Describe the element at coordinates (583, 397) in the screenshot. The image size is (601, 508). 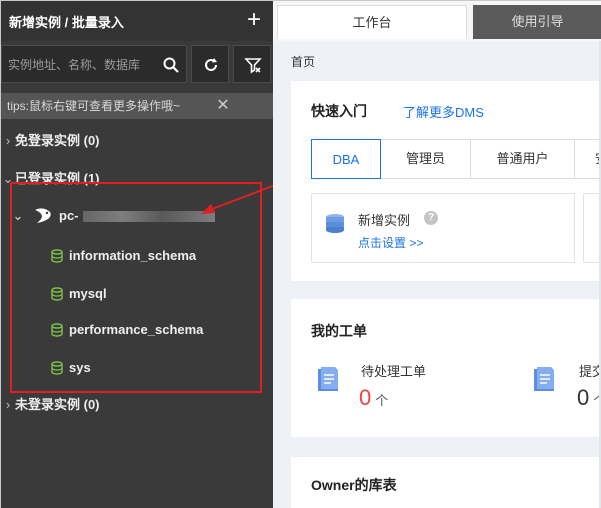
I see `submitted-count-value: 0` at that location.